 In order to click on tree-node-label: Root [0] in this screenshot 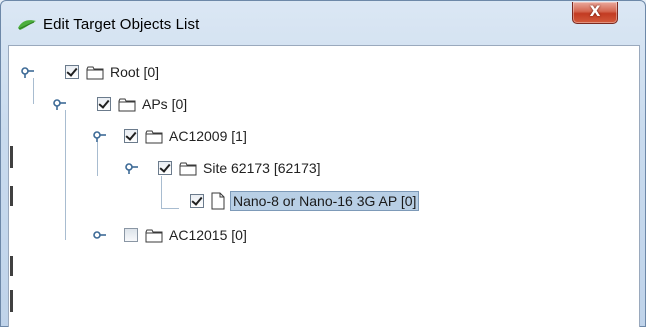, I will do `click(135, 72)`.